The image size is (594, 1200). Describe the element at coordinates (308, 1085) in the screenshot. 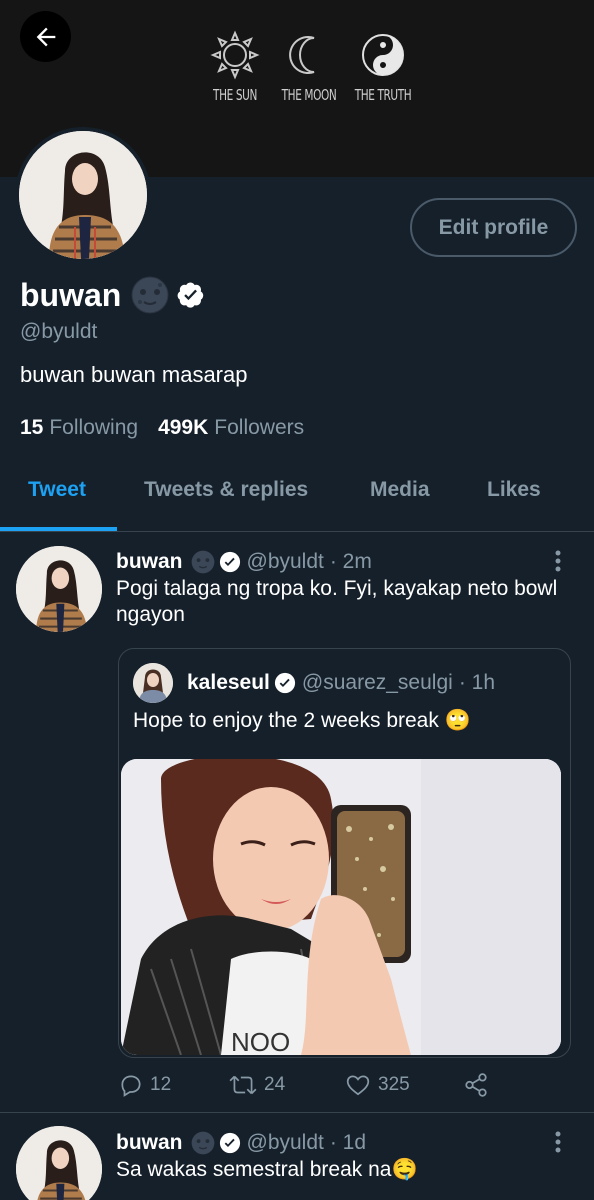

I see `tweet-actions: 12 24 325` at that location.